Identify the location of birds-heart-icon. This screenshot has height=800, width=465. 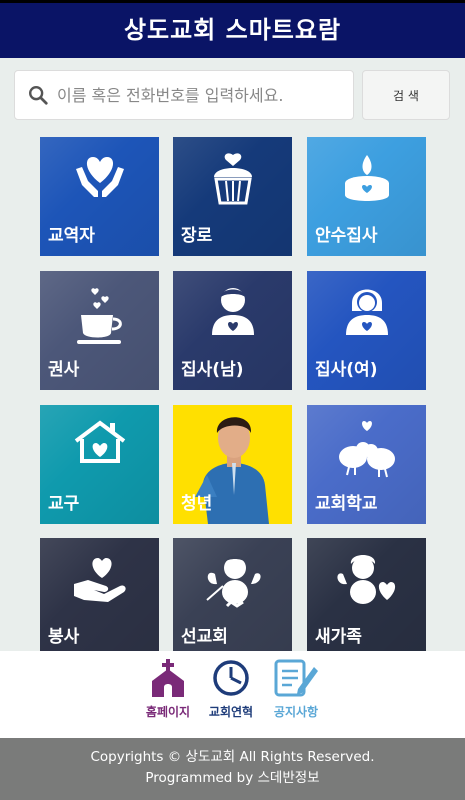
(366, 449).